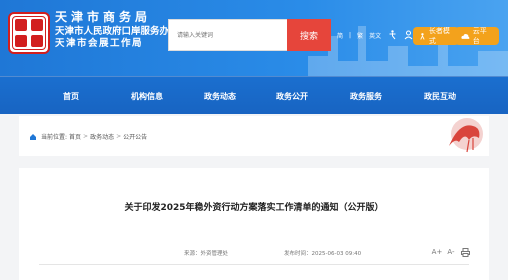 The height and width of the screenshot is (280, 508). I want to click on cloud-platform-label: 云平台, so click(479, 36).